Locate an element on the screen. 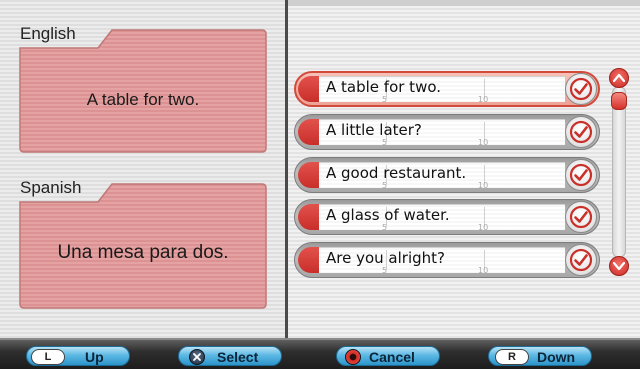  phrase-text: Are you alright? is located at coordinates (385, 258).